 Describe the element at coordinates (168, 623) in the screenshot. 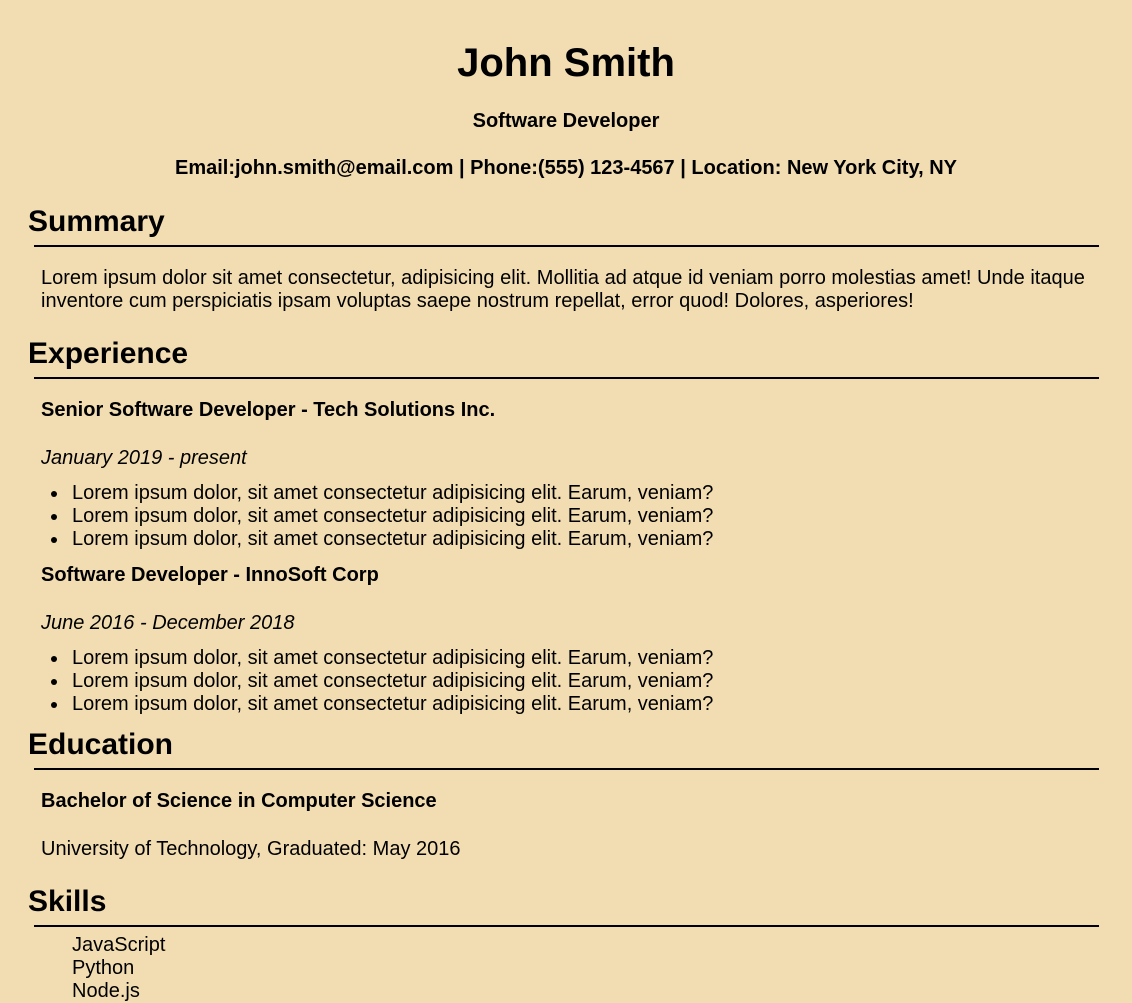

I see `job-dates-2: June 2016 - December 2018` at that location.